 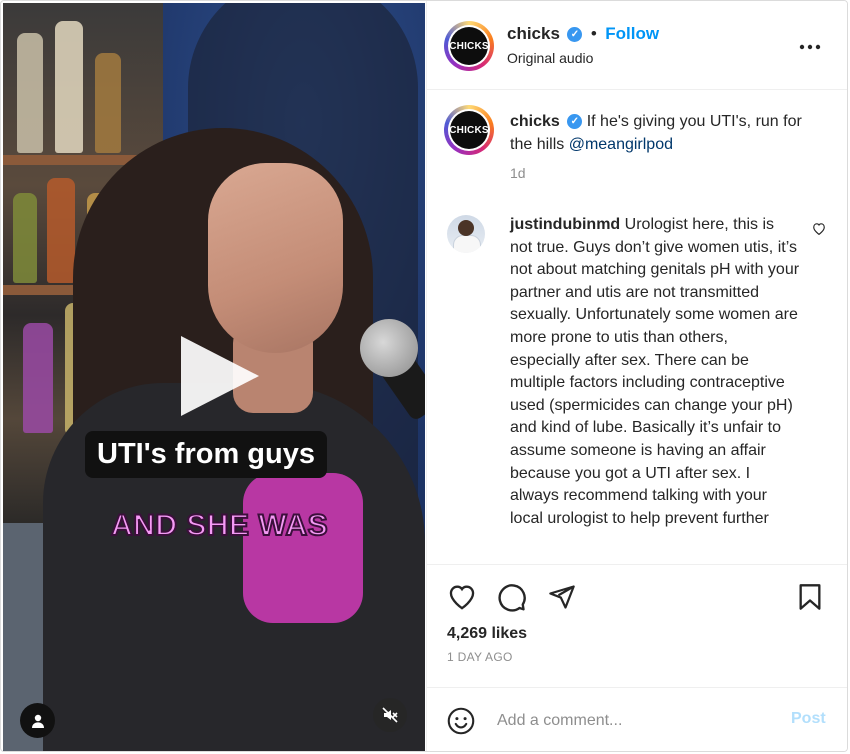 I want to click on video-caption-line1: UTI's from guys, so click(x=206, y=454).